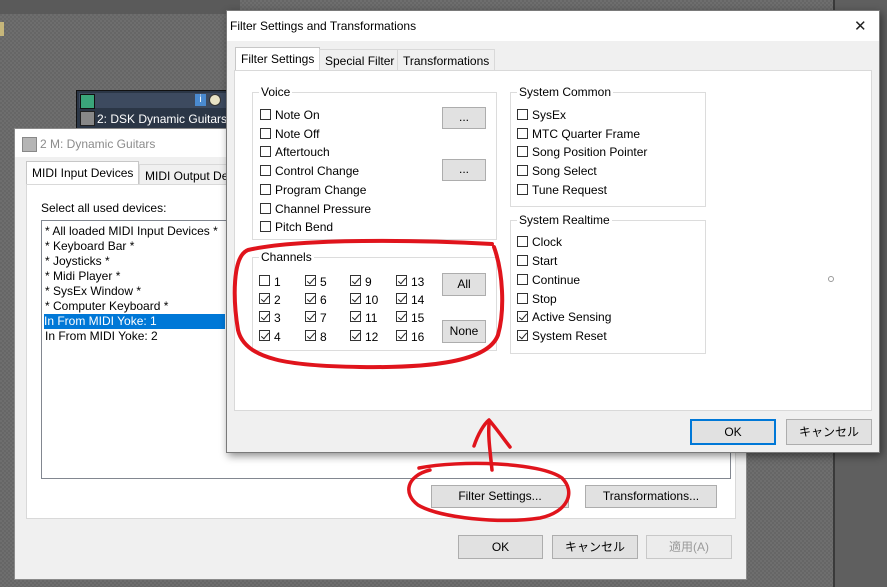 This screenshot has height=587, width=887. I want to click on channels-annotation-ellipse, so click(368, 304).